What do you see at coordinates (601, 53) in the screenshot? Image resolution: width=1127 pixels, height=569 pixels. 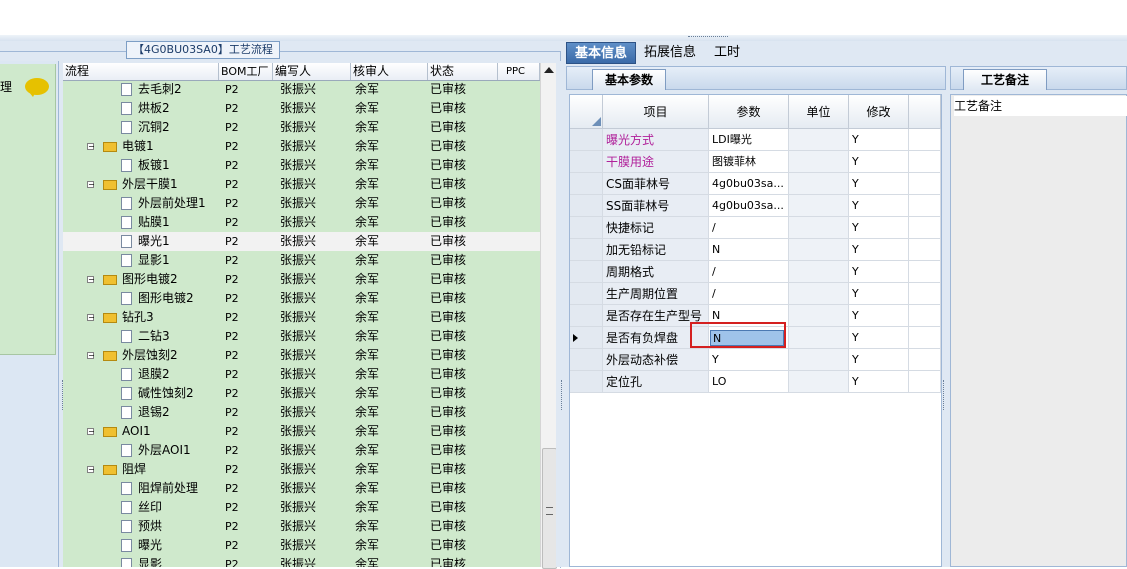 I see `tab-basic-info: 基本信息` at bounding box center [601, 53].